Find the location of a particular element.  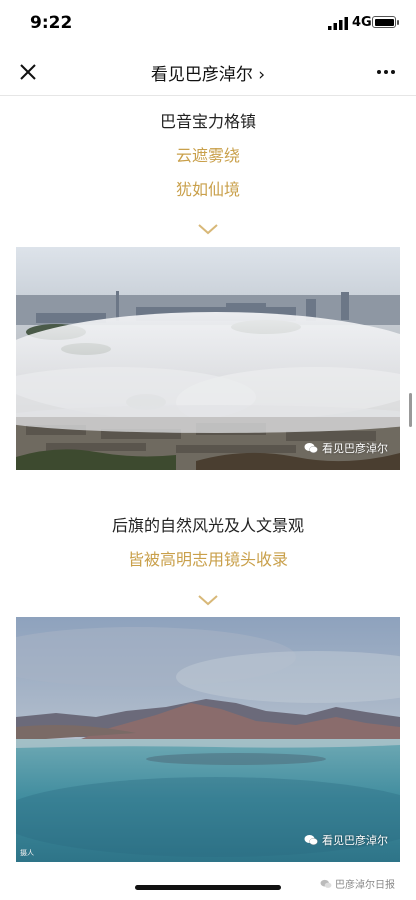

account-title-link: 看见巴彦淖尔 › is located at coordinates (208, 72).